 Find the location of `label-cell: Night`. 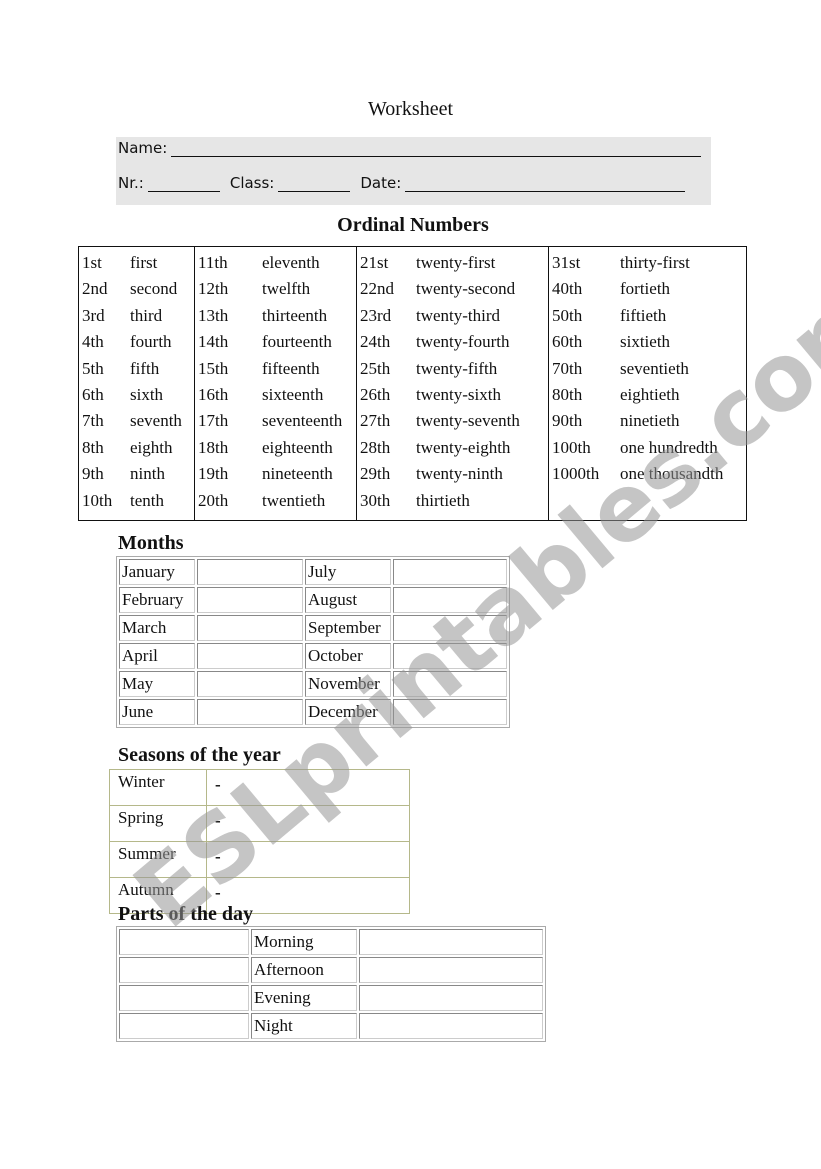

label-cell: Night is located at coordinates (304, 1026).